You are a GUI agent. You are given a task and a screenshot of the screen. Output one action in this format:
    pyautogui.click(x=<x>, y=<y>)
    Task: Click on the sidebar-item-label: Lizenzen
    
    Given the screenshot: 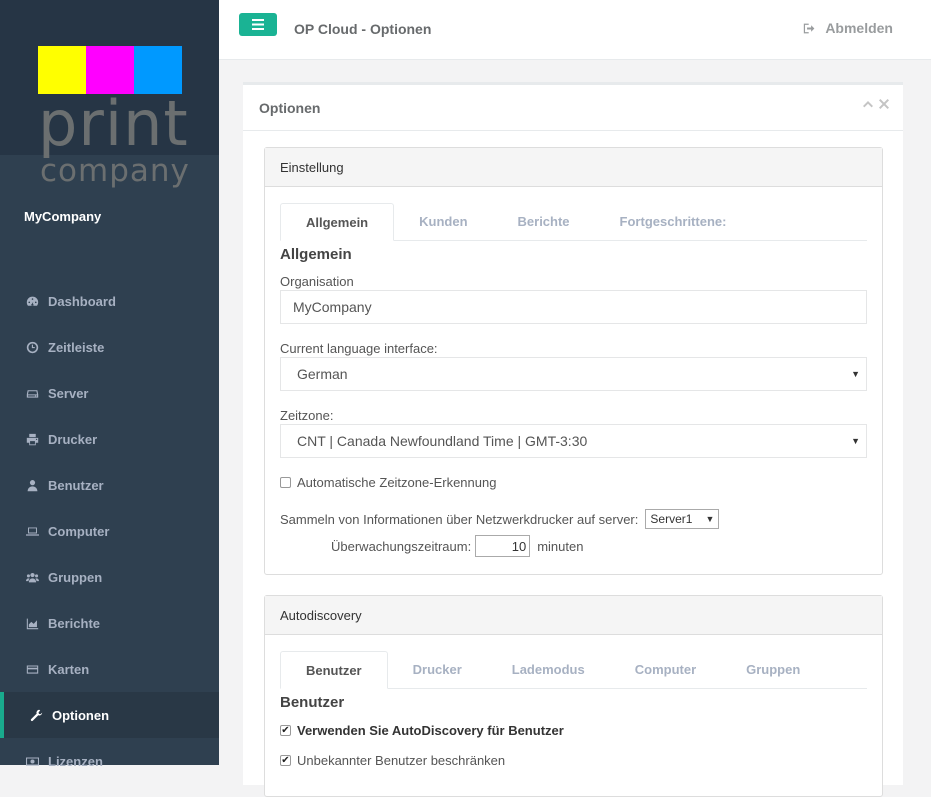 What is the action you would take?
    pyautogui.click(x=75, y=761)
    